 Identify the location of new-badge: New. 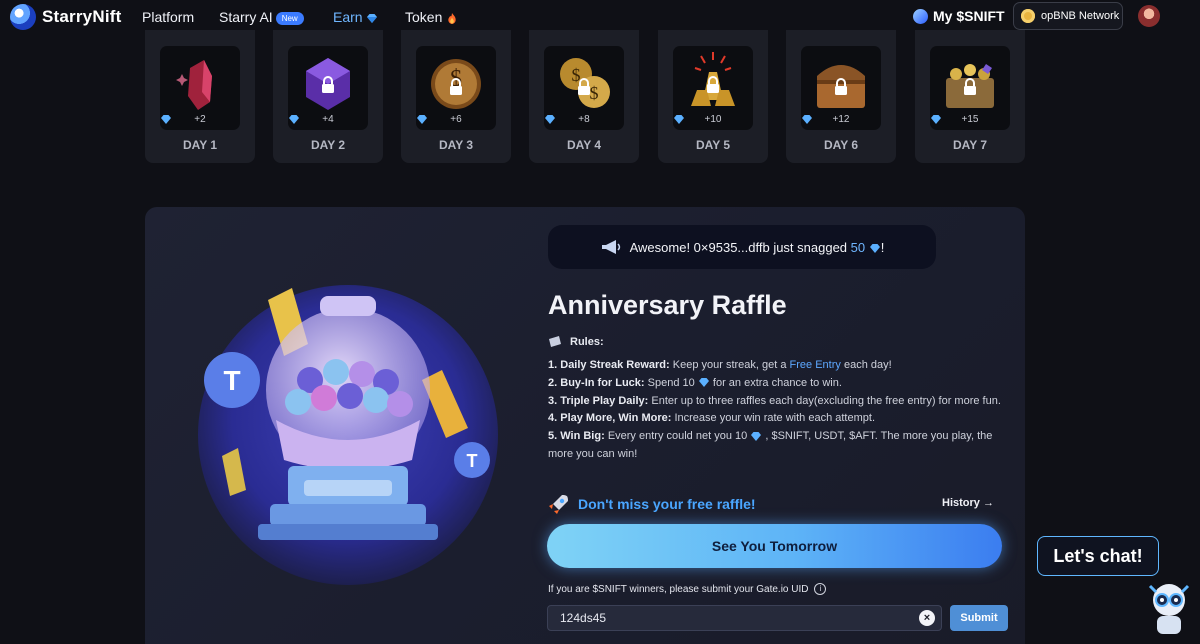
(289, 18).